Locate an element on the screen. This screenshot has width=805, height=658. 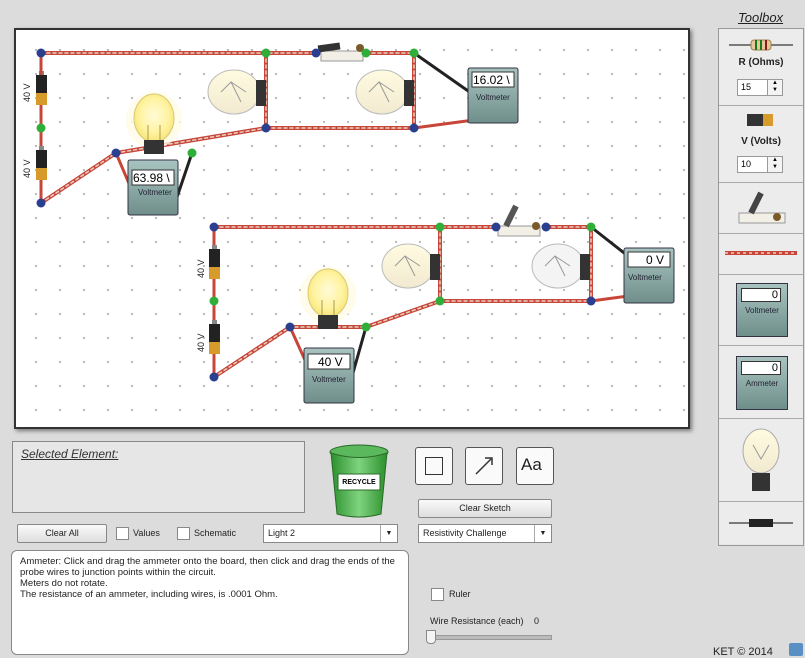
voltage-value: 10 is located at coordinates (746, 164).